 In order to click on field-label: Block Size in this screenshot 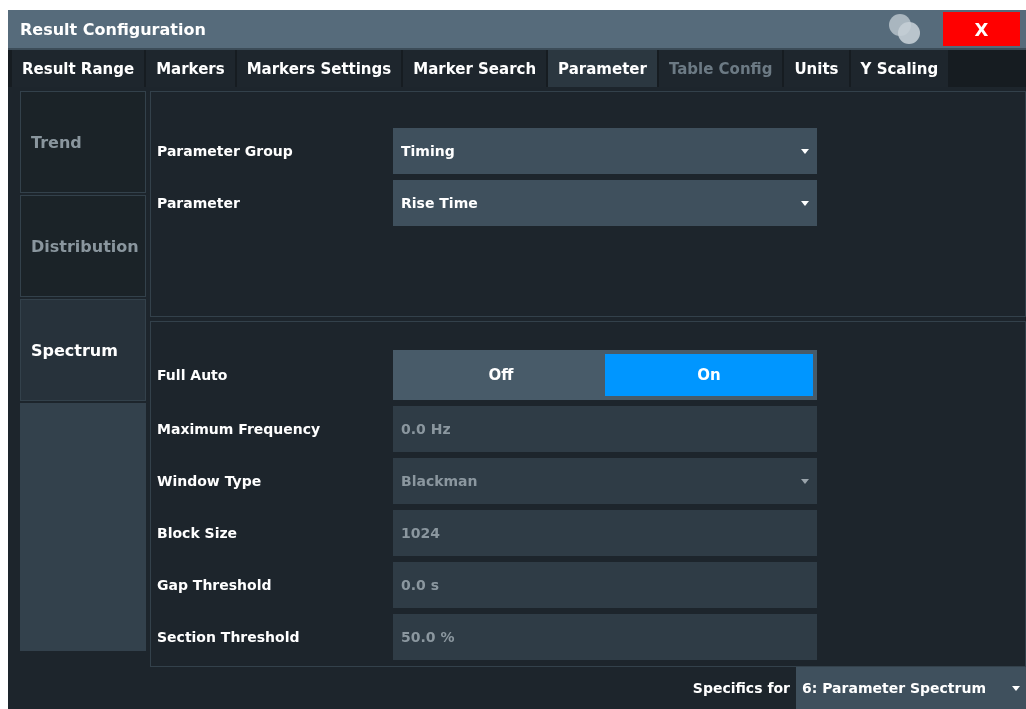, I will do `click(197, 533)`.